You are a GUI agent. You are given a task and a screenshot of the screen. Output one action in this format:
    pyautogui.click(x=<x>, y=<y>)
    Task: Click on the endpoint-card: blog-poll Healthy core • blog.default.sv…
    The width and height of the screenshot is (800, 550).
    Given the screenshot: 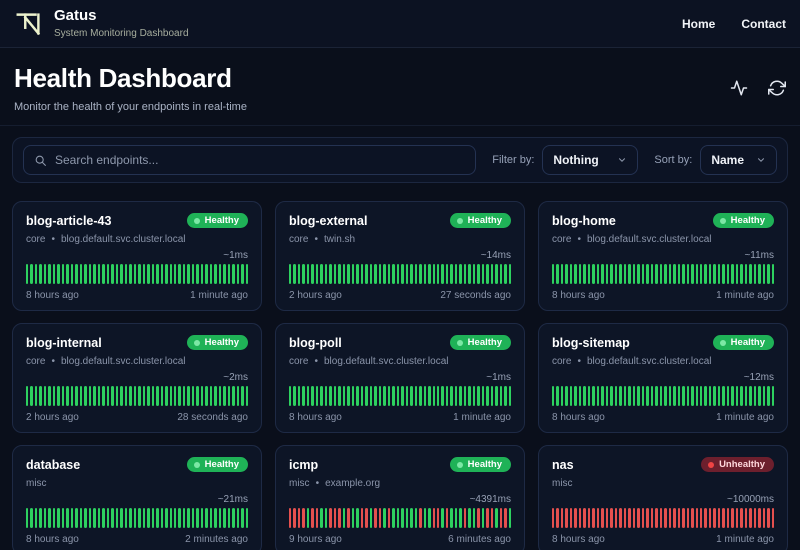 What is the action you would take?
    pyautogui.click(x=400, y=378)
    